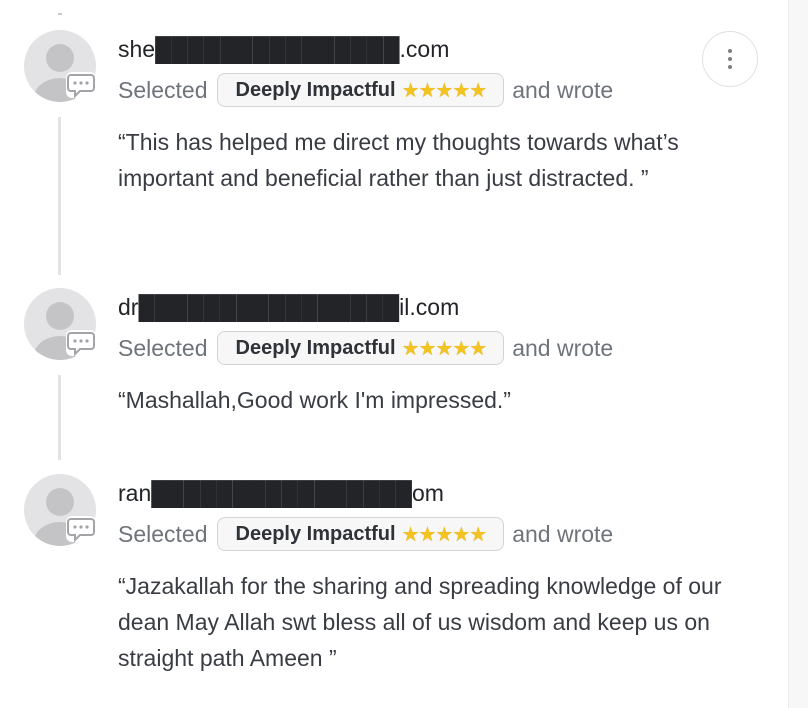 The image size is (808, 708). I want to click on wrote-label: and wrote, so click(563, 533).